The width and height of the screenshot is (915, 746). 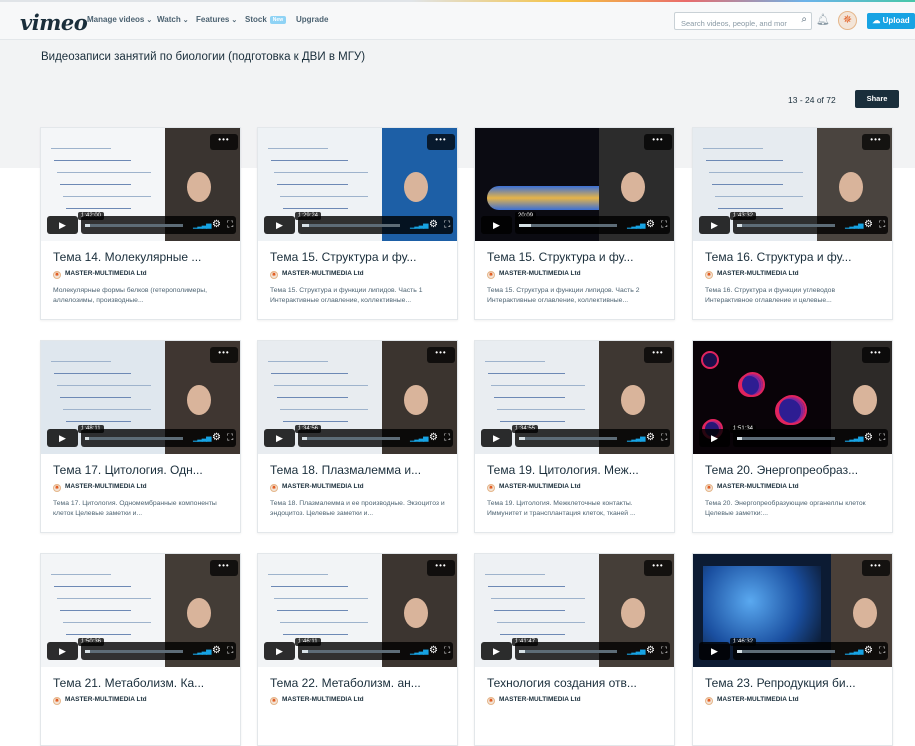 What do you see at coordinates (734, 23) in the screenshot?
I see `search-input` at bounding box center [734, 23].